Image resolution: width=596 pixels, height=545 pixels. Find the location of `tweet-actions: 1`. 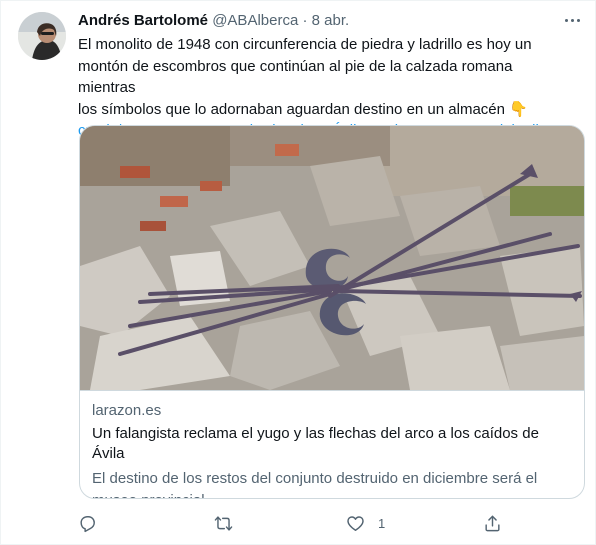

tweet-actions: 1 is located at coordinates (328, 523).